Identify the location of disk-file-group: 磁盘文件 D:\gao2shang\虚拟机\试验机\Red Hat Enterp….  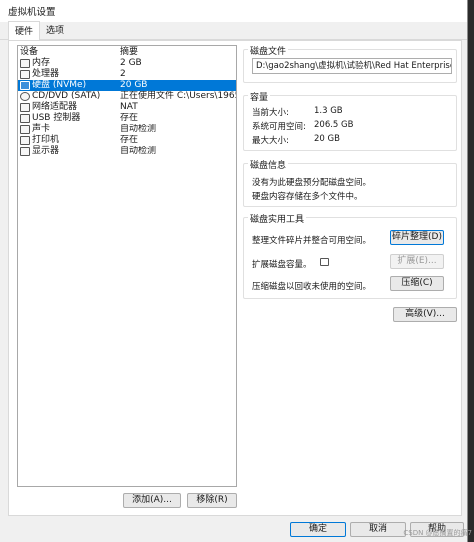
(350, 63).